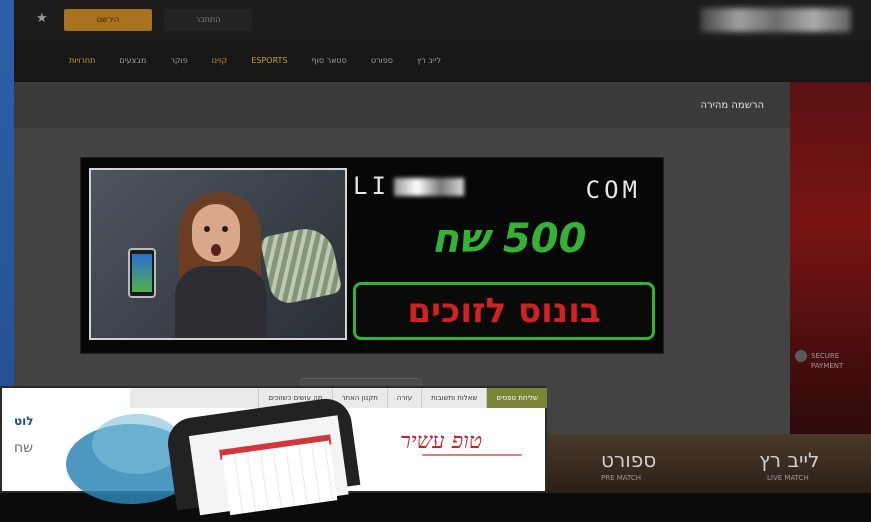  What do you see at coordinates (178, 60) in the screenshot?
I see `nav-item-poker: פוקר` at bounding box center [178, 60].